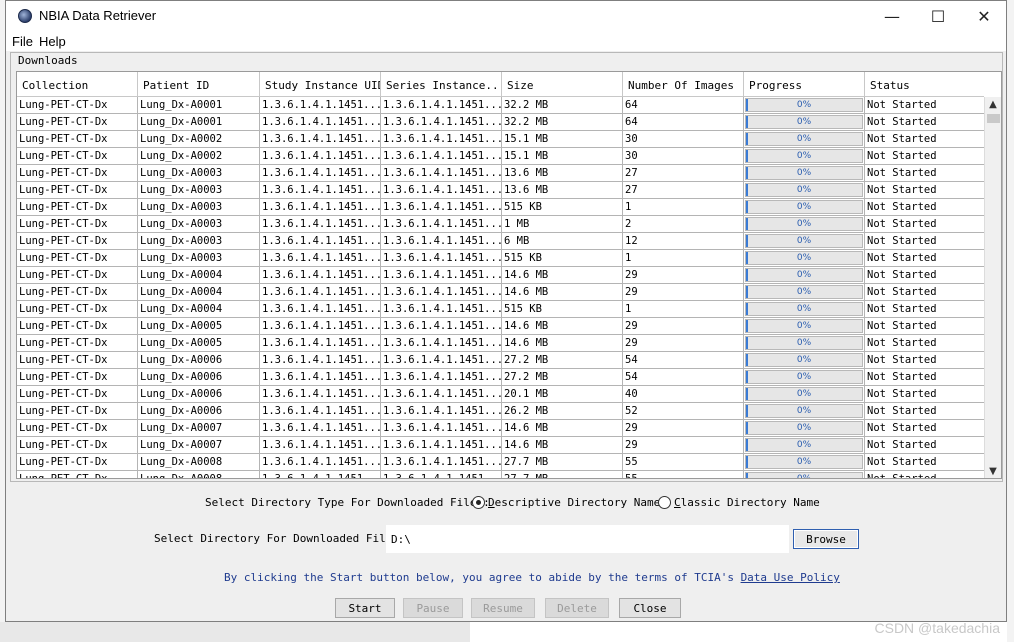 The image size is (1014, 642). What do you see at coordinates (984, 16) in the screenshot?
I see `close-window-button: ✕` at bounding box center [984, 16].